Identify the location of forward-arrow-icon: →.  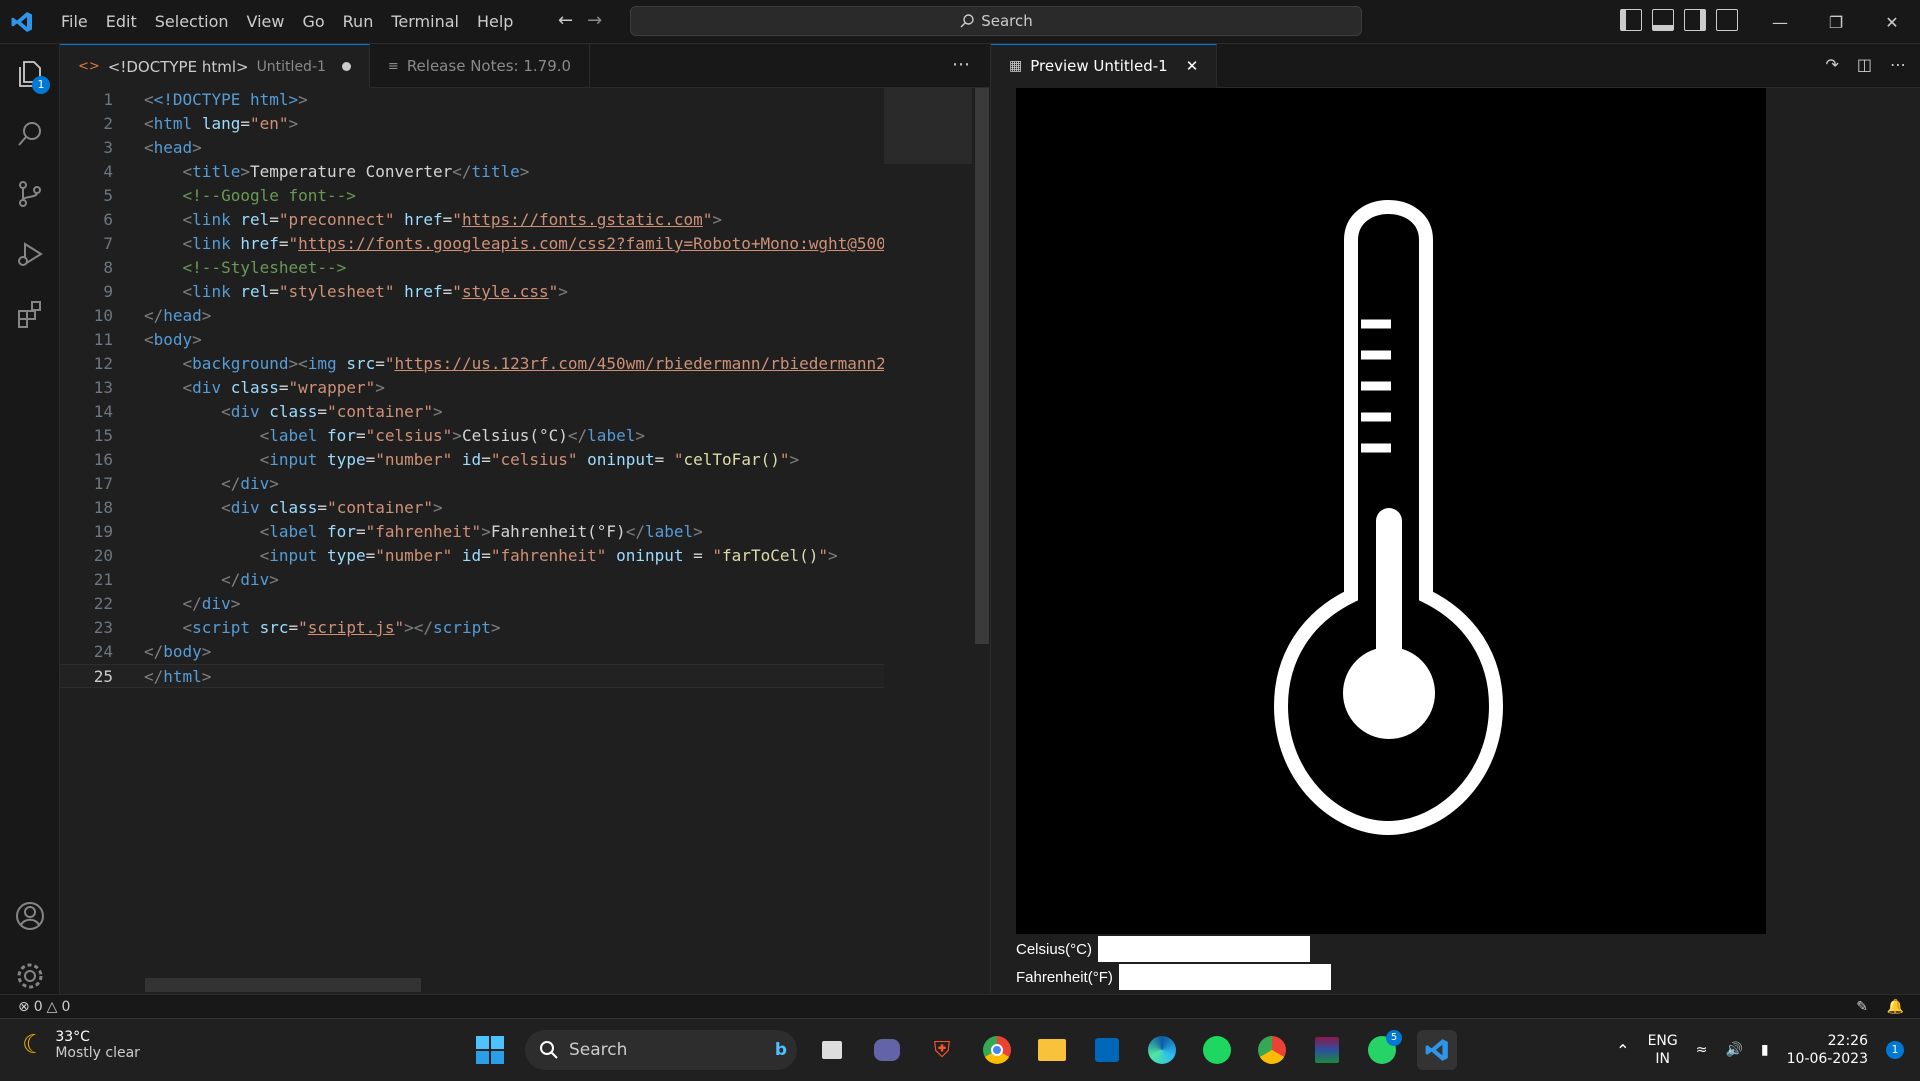
(594, 20).